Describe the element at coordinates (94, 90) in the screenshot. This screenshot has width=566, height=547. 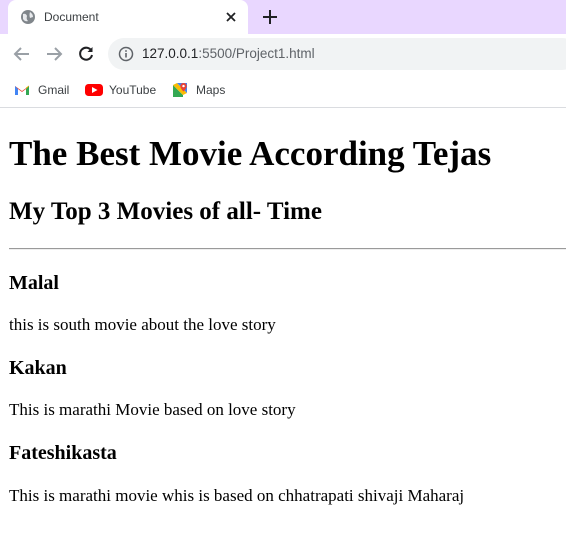
I see `youtube-icon` at that location.